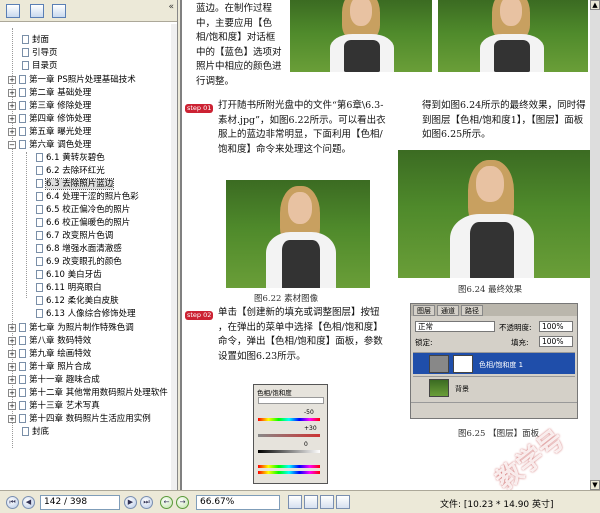 The image size is (600, 513). What do you see at coordinates (174, 257) in the screenshot?
I see `sidebar-scrollbar` at bounding box center [174, 257].